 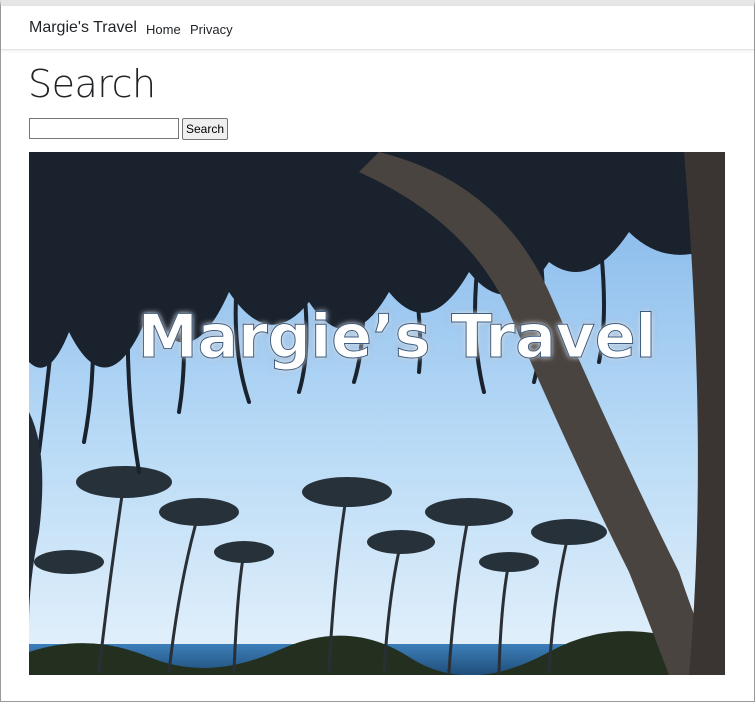 What do you see at coordinates (104, 128) in the screenshot?
I see `search-input` at bounding box center [104, 128].